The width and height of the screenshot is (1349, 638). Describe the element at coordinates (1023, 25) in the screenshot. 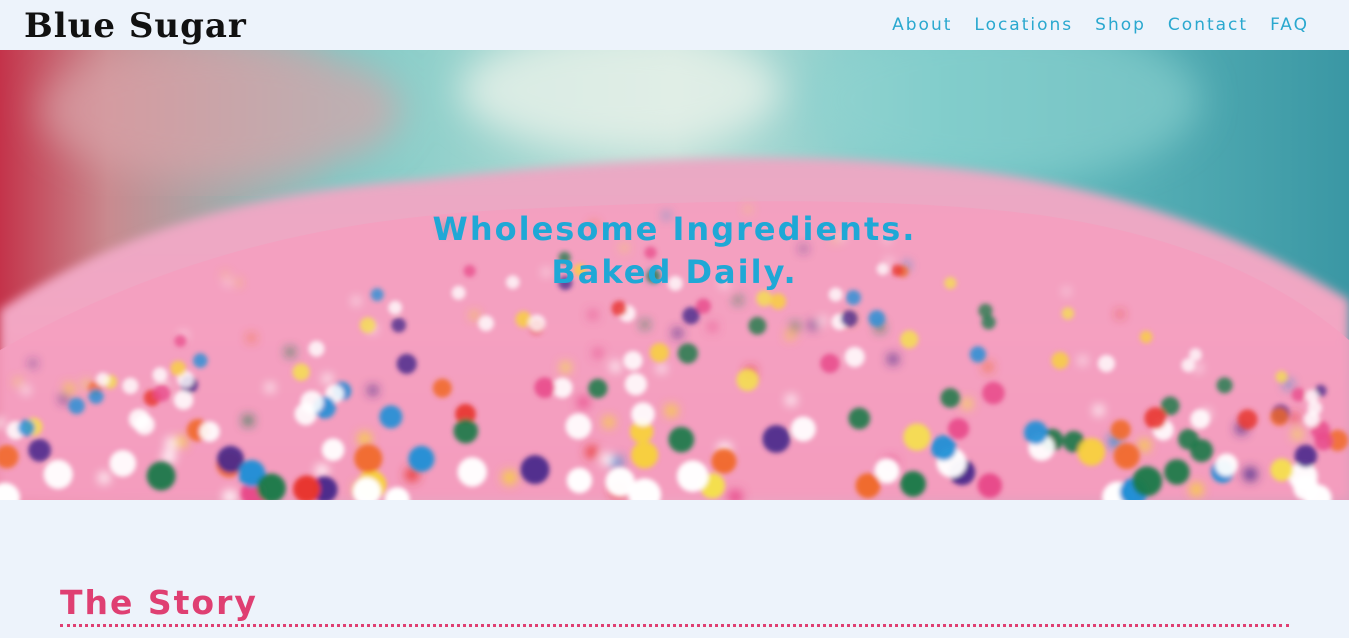

I see `nav-locations-link: Locations` at that location.